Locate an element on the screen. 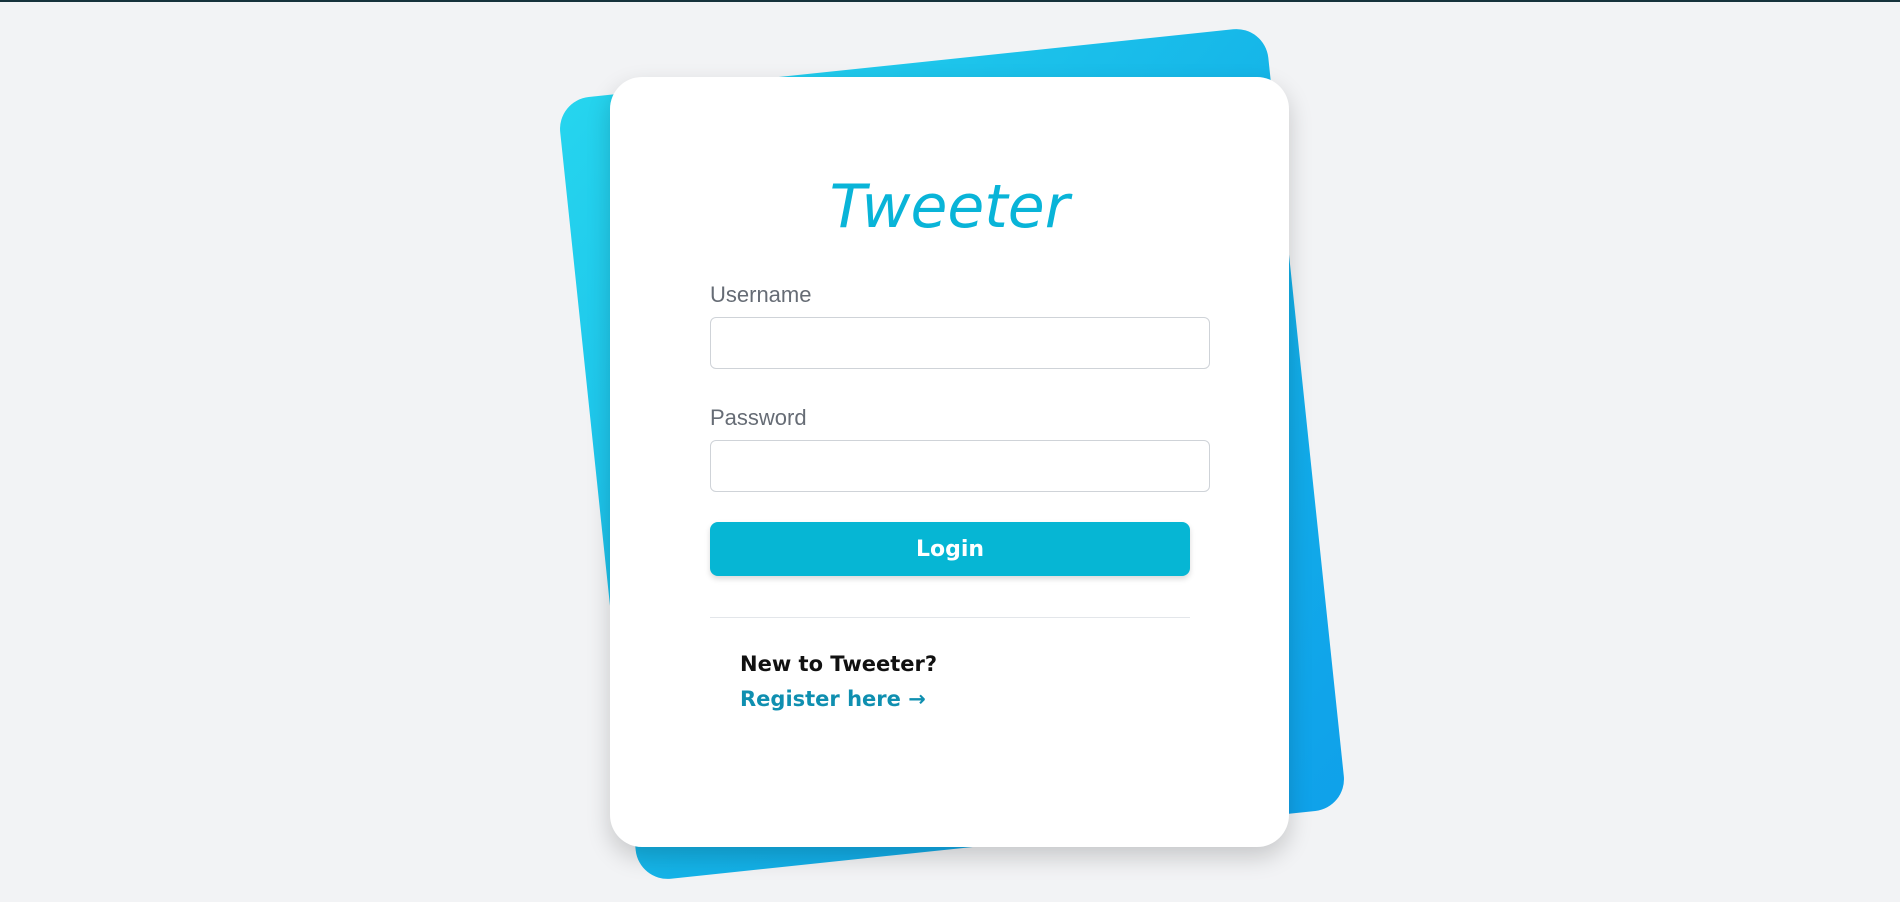 The image size is (1900, 902). username-input is located at coordinates (960, 343).